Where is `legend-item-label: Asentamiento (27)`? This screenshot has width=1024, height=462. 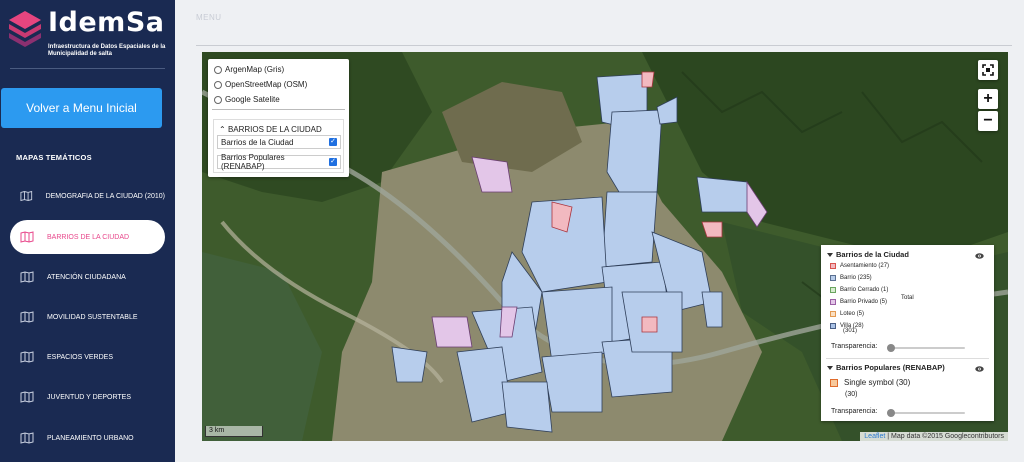
legend-item-label: Asentamiento (27) is located at coordinates (865, 266).